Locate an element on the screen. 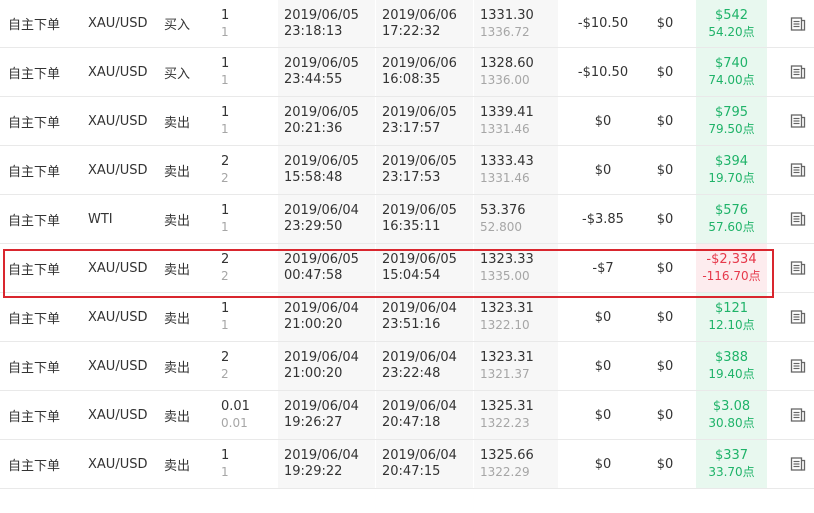 This screenshot has width=814, height=513. profit-points: 74.00点 is located at coordinates (731, 80).